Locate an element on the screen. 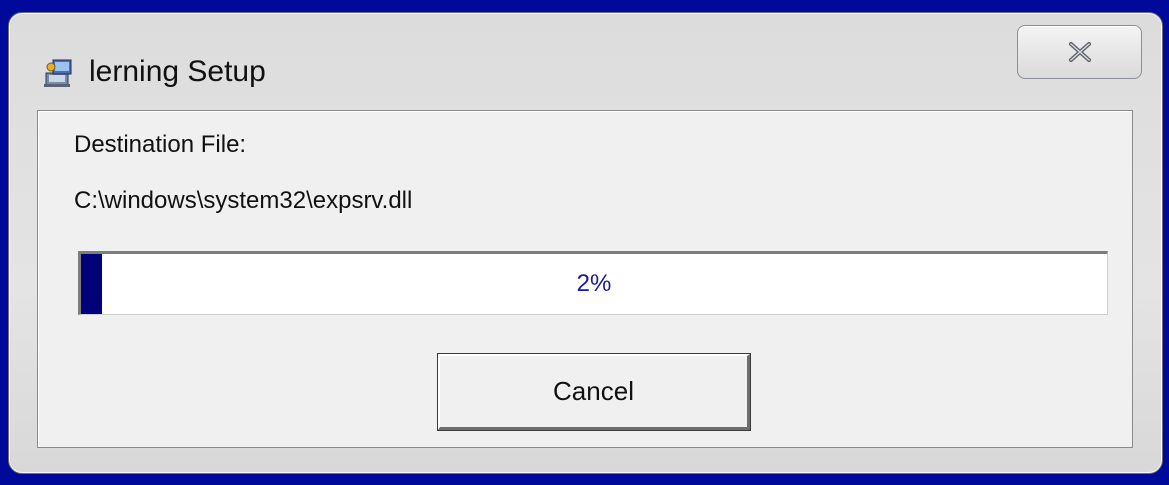  progress-bar: 2% is located at coordinates (593, 283).